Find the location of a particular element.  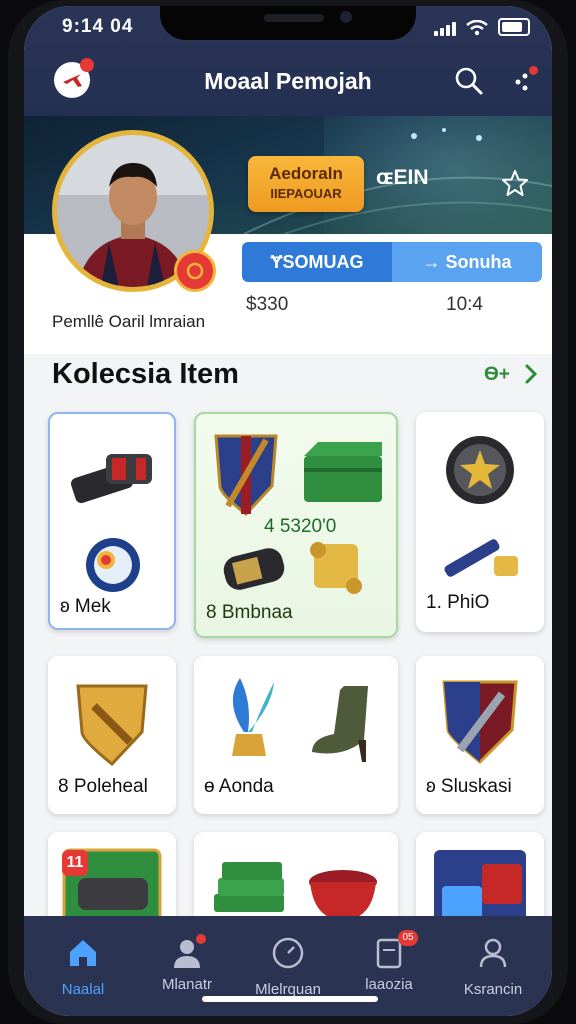

item-card-6: ʚ Sluskasi is located at coordinates (480, 735).